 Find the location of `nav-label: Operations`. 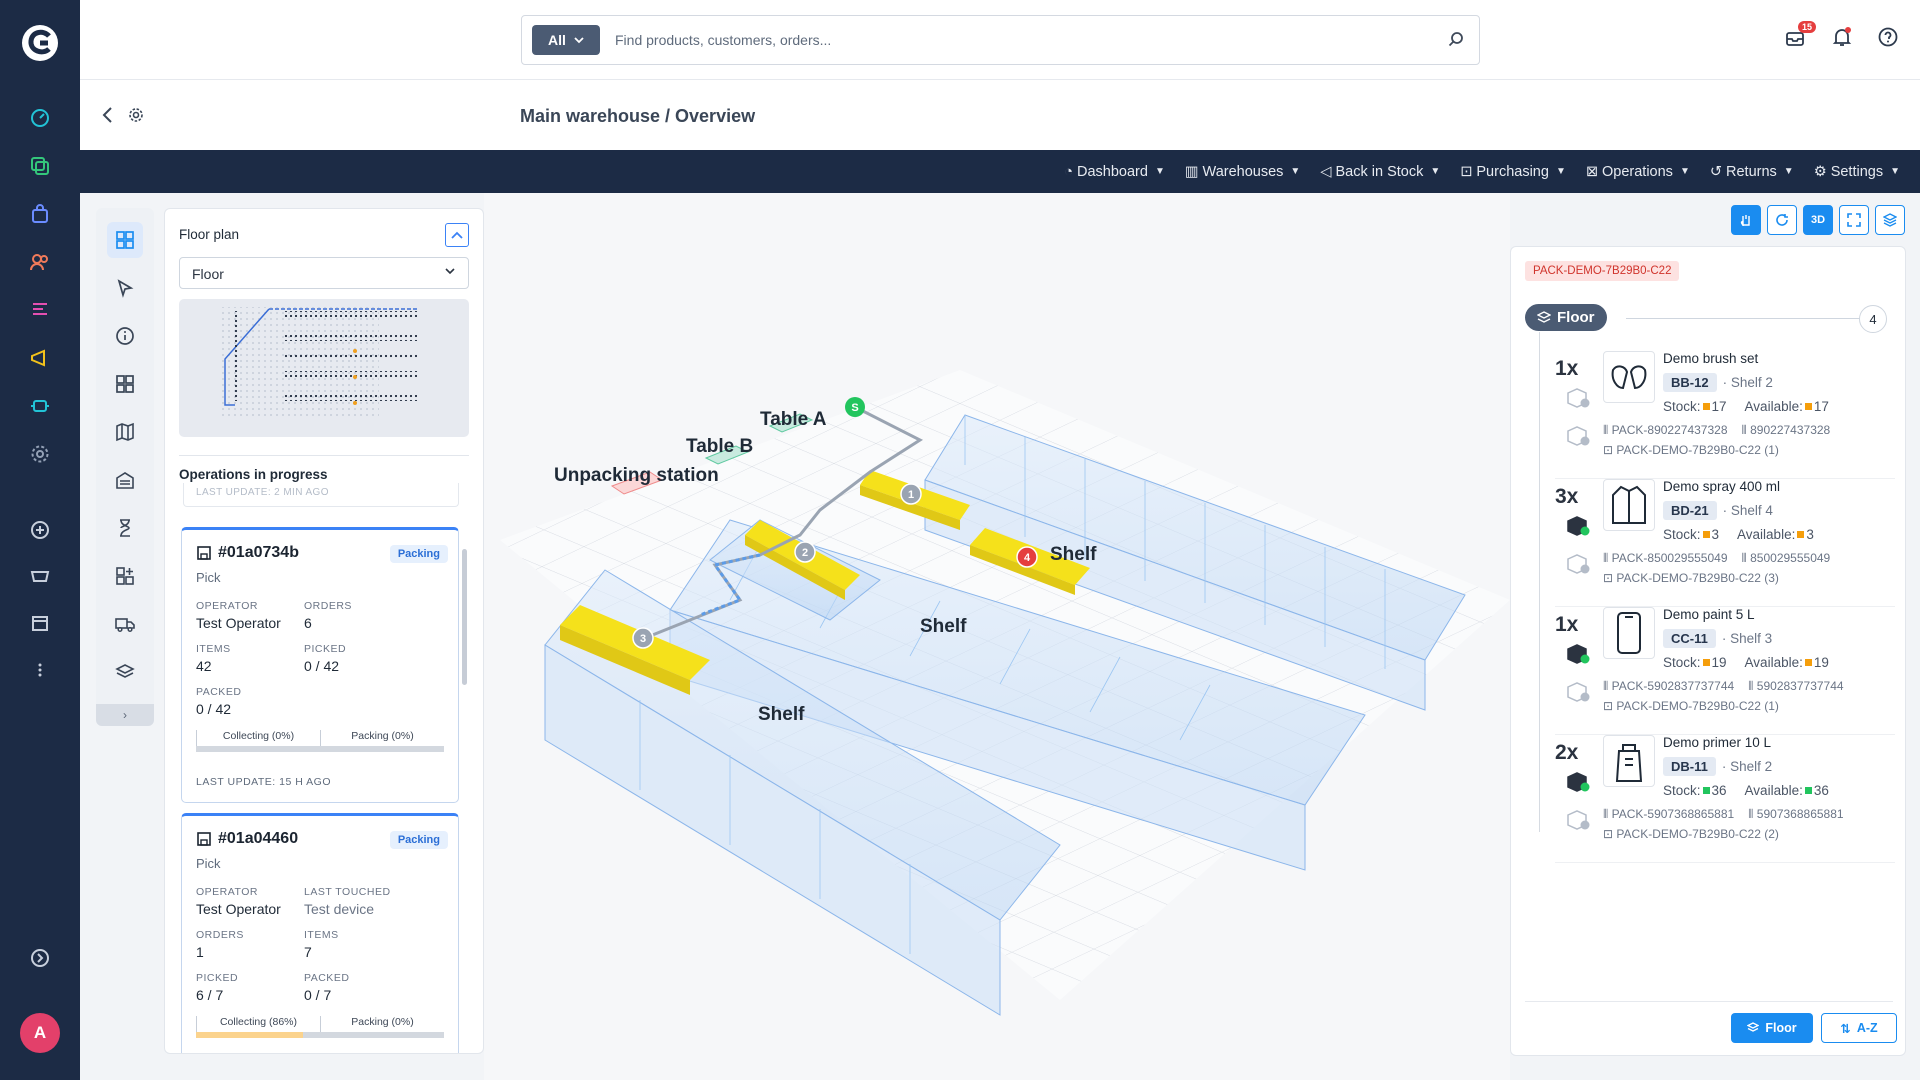

nav-label: Operations is located at coordinates (1637, 171).